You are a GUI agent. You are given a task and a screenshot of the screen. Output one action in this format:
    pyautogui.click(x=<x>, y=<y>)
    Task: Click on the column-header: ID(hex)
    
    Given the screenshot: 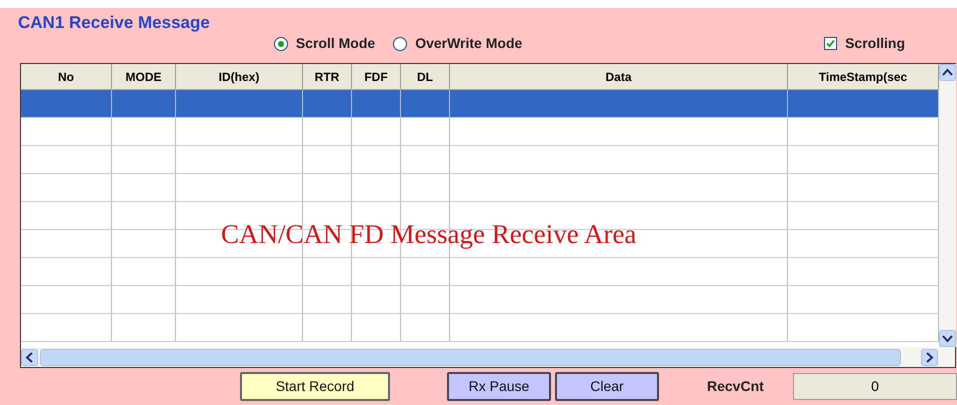 What is the action you would take?
    pyautogui.click(x=239, y=76)
    